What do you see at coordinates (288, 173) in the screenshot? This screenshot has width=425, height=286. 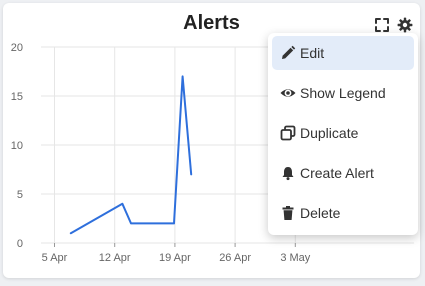 I see `bell-icon` at bounding box center [288, 173].